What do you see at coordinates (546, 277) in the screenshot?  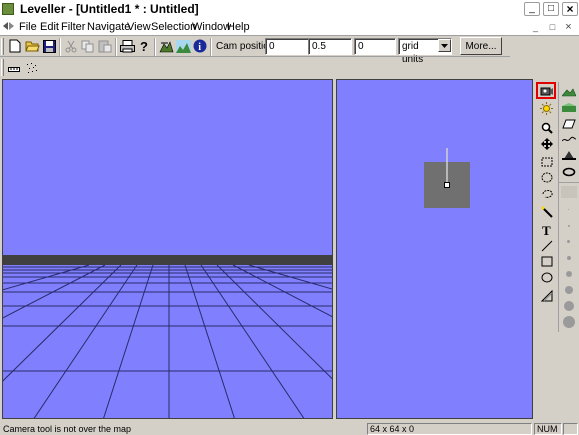 I see `ellipse-tool-icon` at bounding box center [546, 277].